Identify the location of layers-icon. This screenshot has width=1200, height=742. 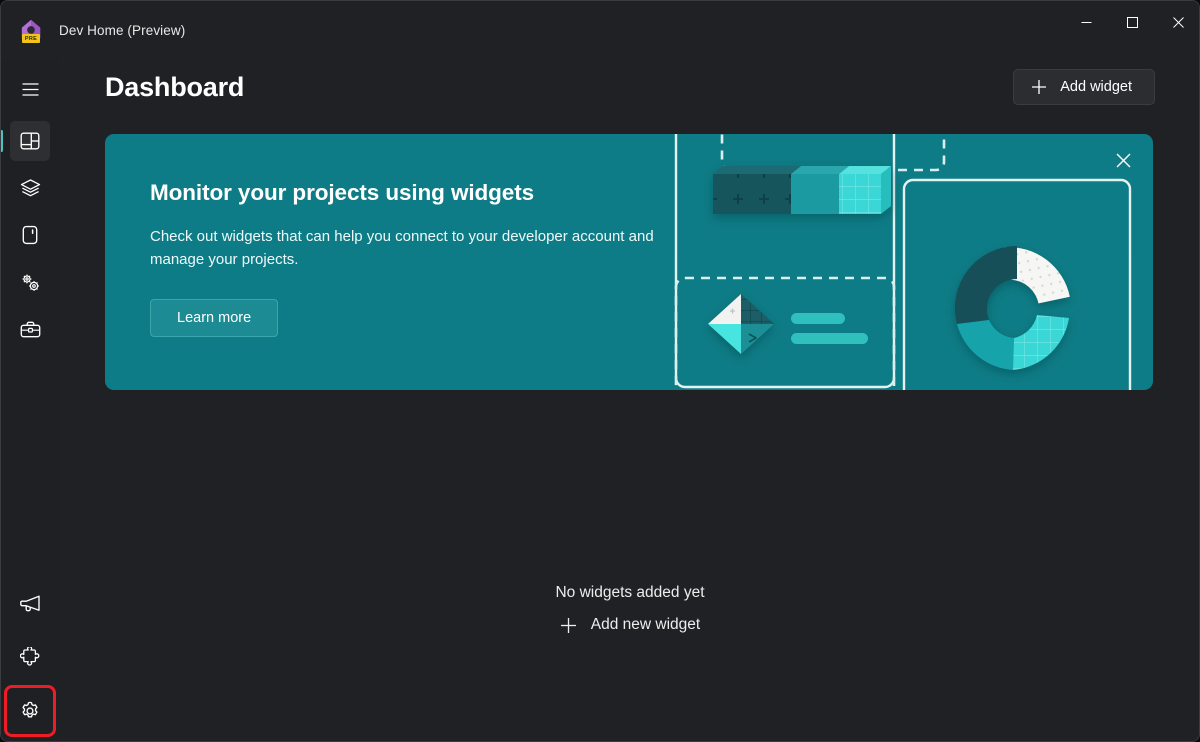
(30, 188).